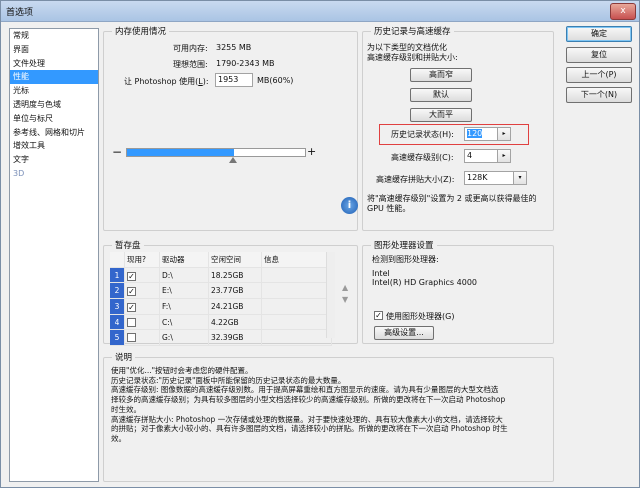 The height and width of the screenshot is (488, 640). I want to click on reset-button: 复位, so click(599, 55).